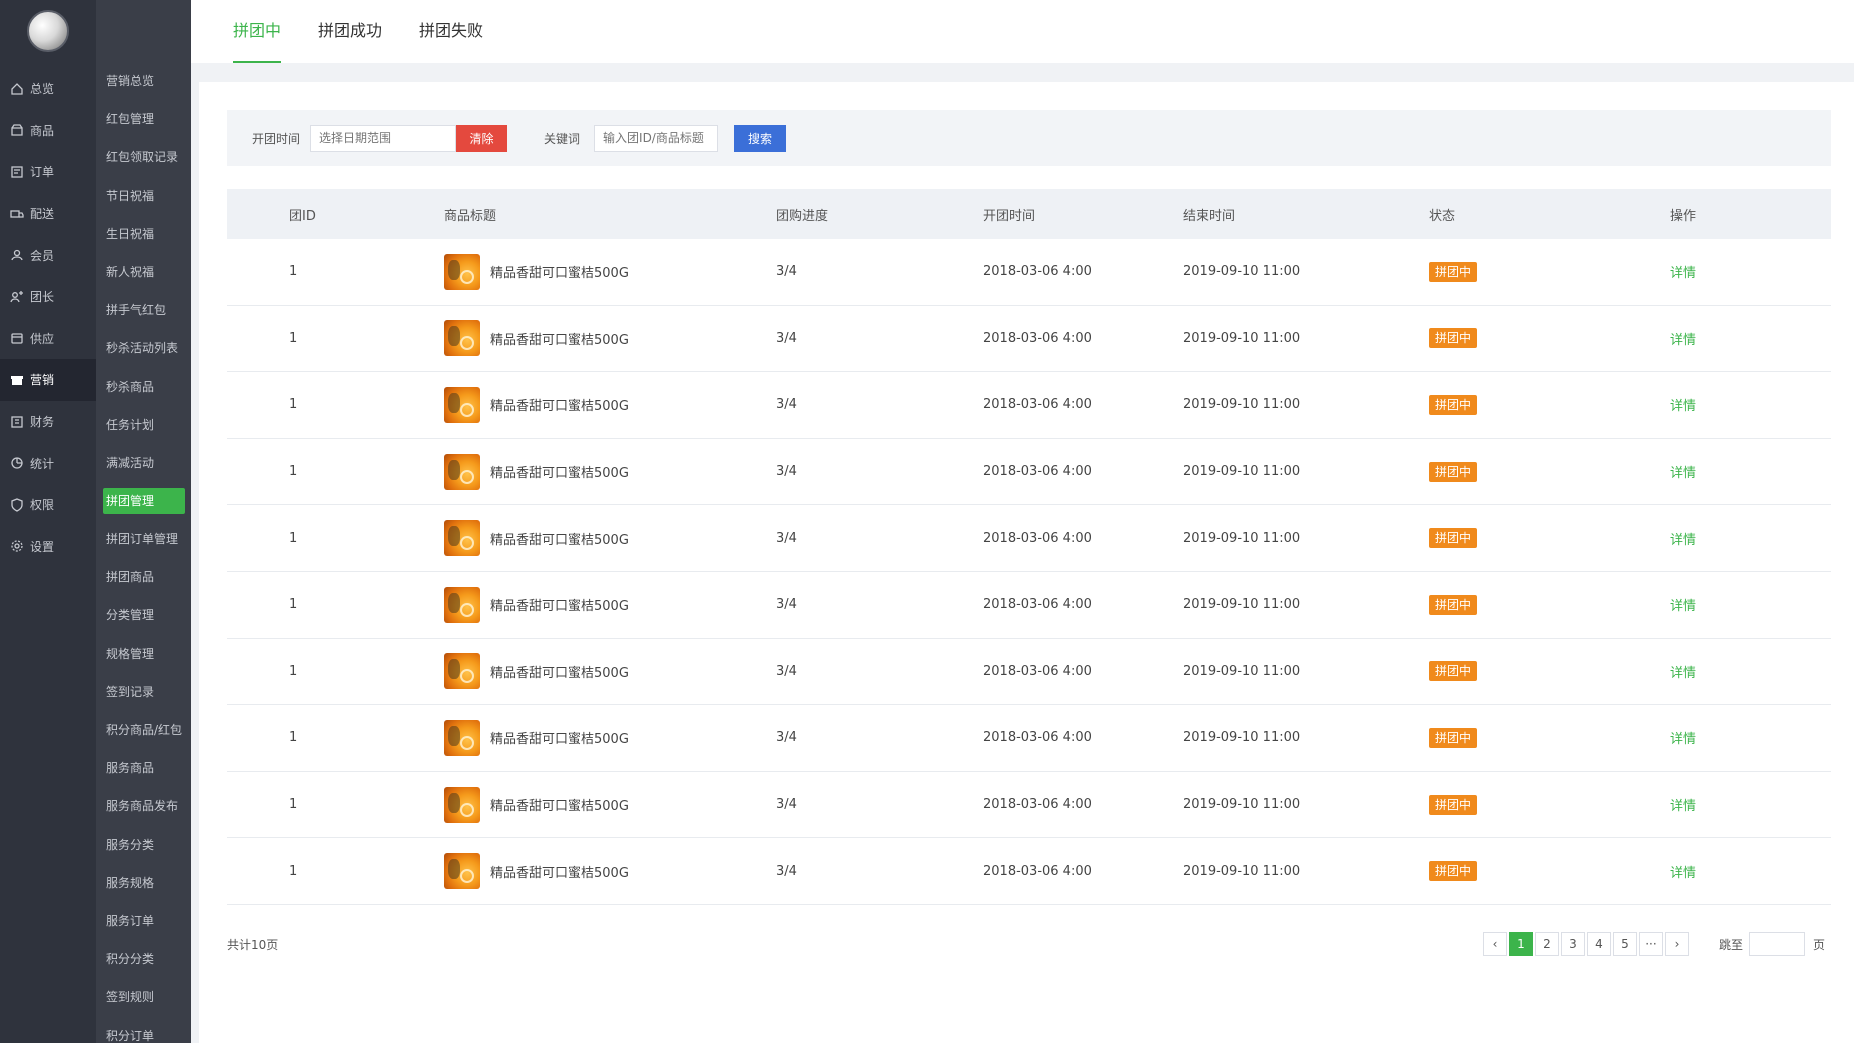 Image resolution: width=1854 pixels, height=1043 pixels. What do you see at coordinates (143, 654) in the screenshot?
I see `nav2-item: 规格管理` at bounding box center [143, 654].